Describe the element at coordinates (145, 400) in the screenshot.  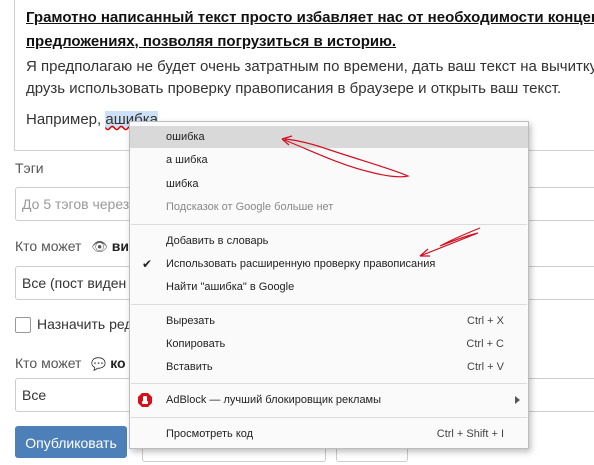
I see `adblock-icon` at that location.